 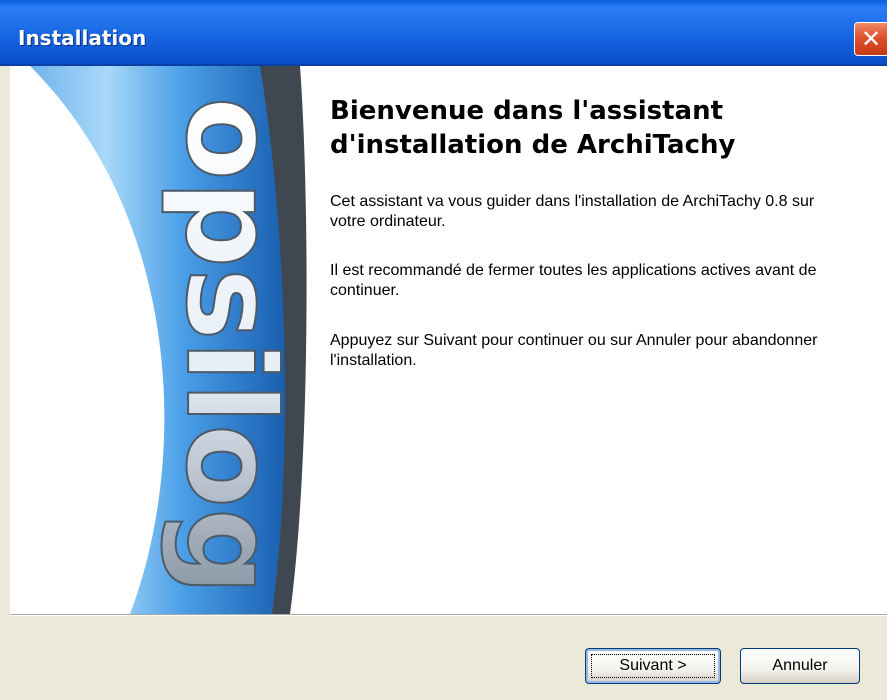 I want to click on close-button: ✕, so click(x=870, y=39).